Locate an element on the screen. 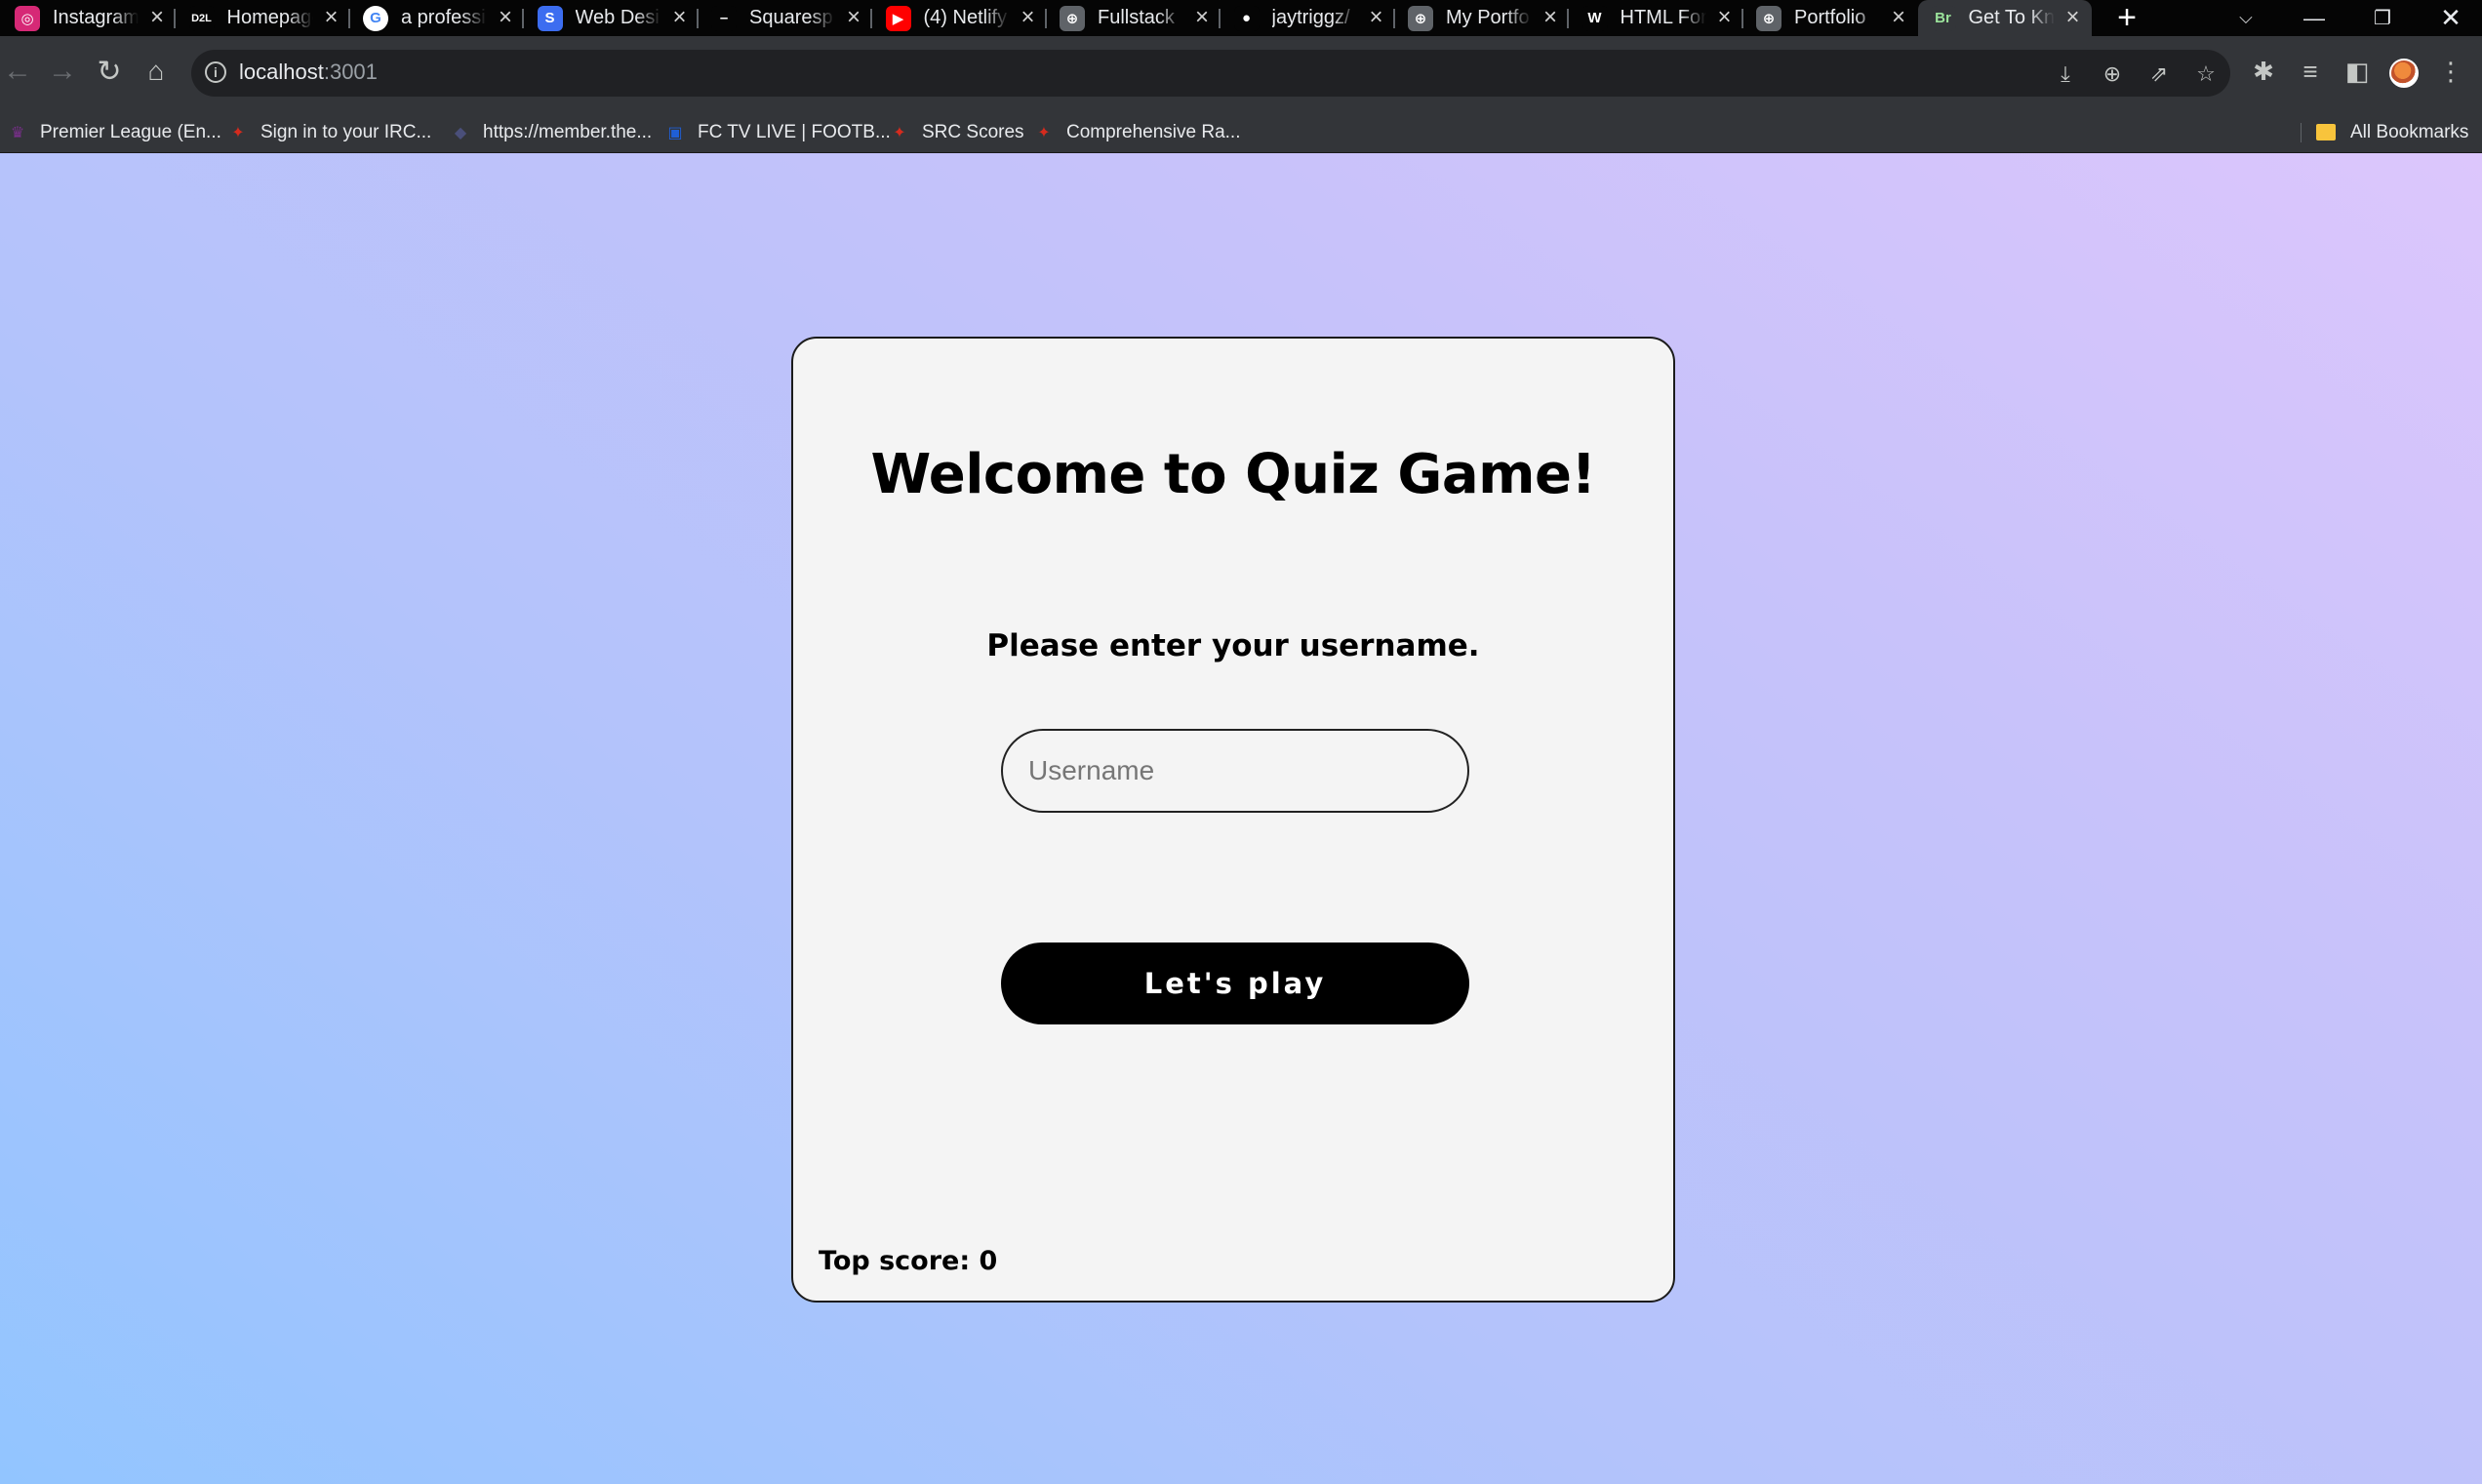  extensions-icon: ✱ is located at coordinates (2263, 71).